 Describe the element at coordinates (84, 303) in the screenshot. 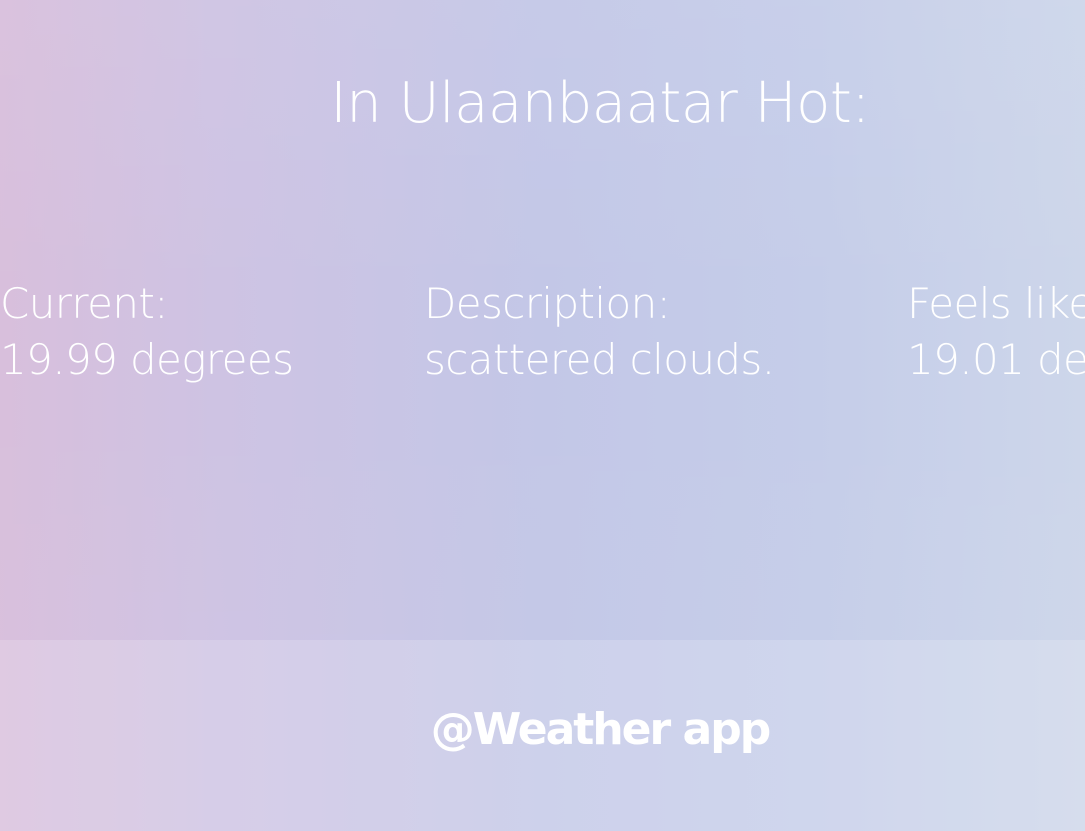

I see `stat-current-label: Current:` at that location.